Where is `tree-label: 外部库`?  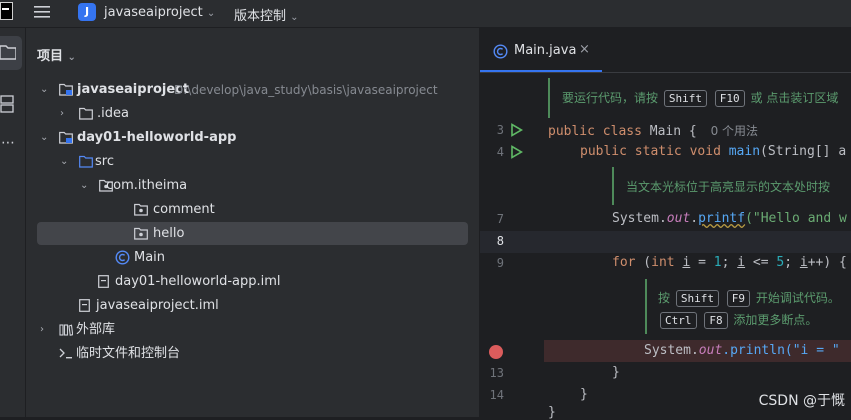
tree-label: 外部库 is located at coordinates (96, 329).